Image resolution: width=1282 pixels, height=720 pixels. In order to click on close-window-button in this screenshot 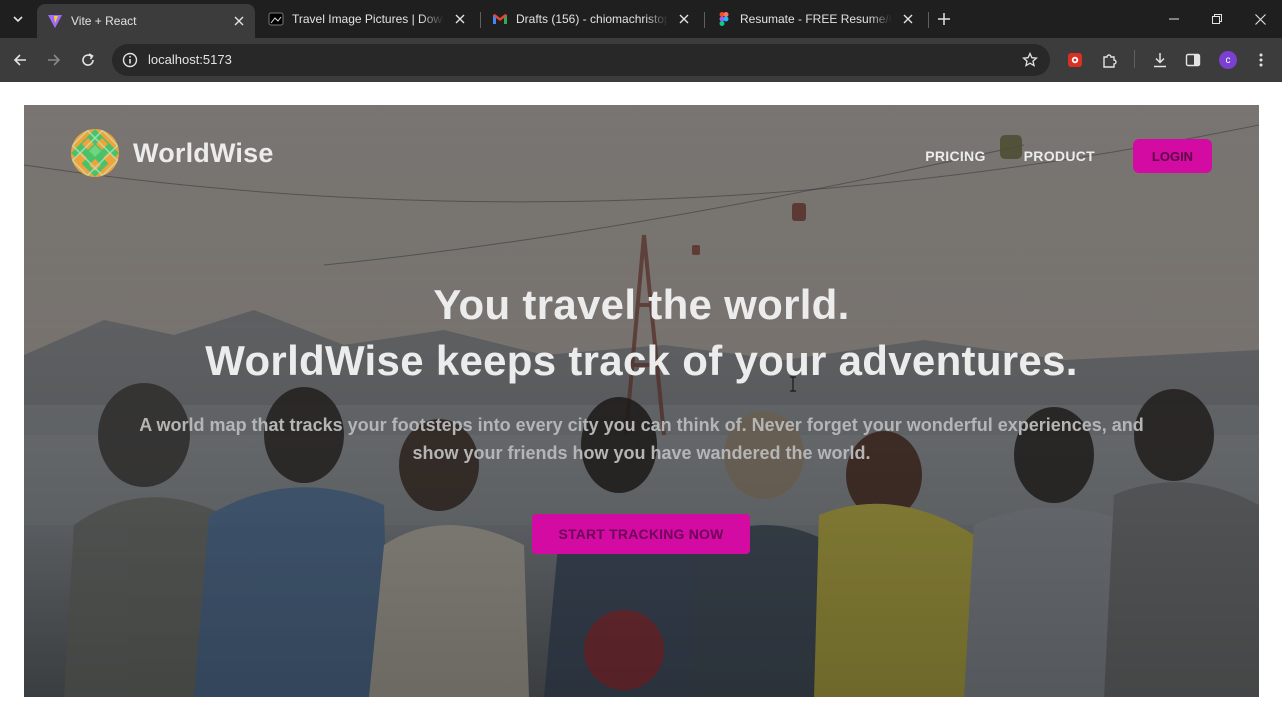, I will do `click(1260, 19)`.